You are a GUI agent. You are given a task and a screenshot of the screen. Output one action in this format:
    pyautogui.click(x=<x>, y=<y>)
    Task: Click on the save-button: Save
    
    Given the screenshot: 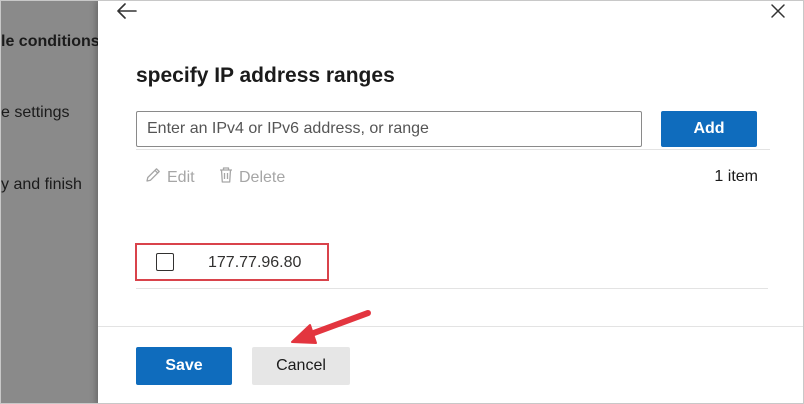 What is the action you would take?
    pyautogui.click(x=184, y=366)
    